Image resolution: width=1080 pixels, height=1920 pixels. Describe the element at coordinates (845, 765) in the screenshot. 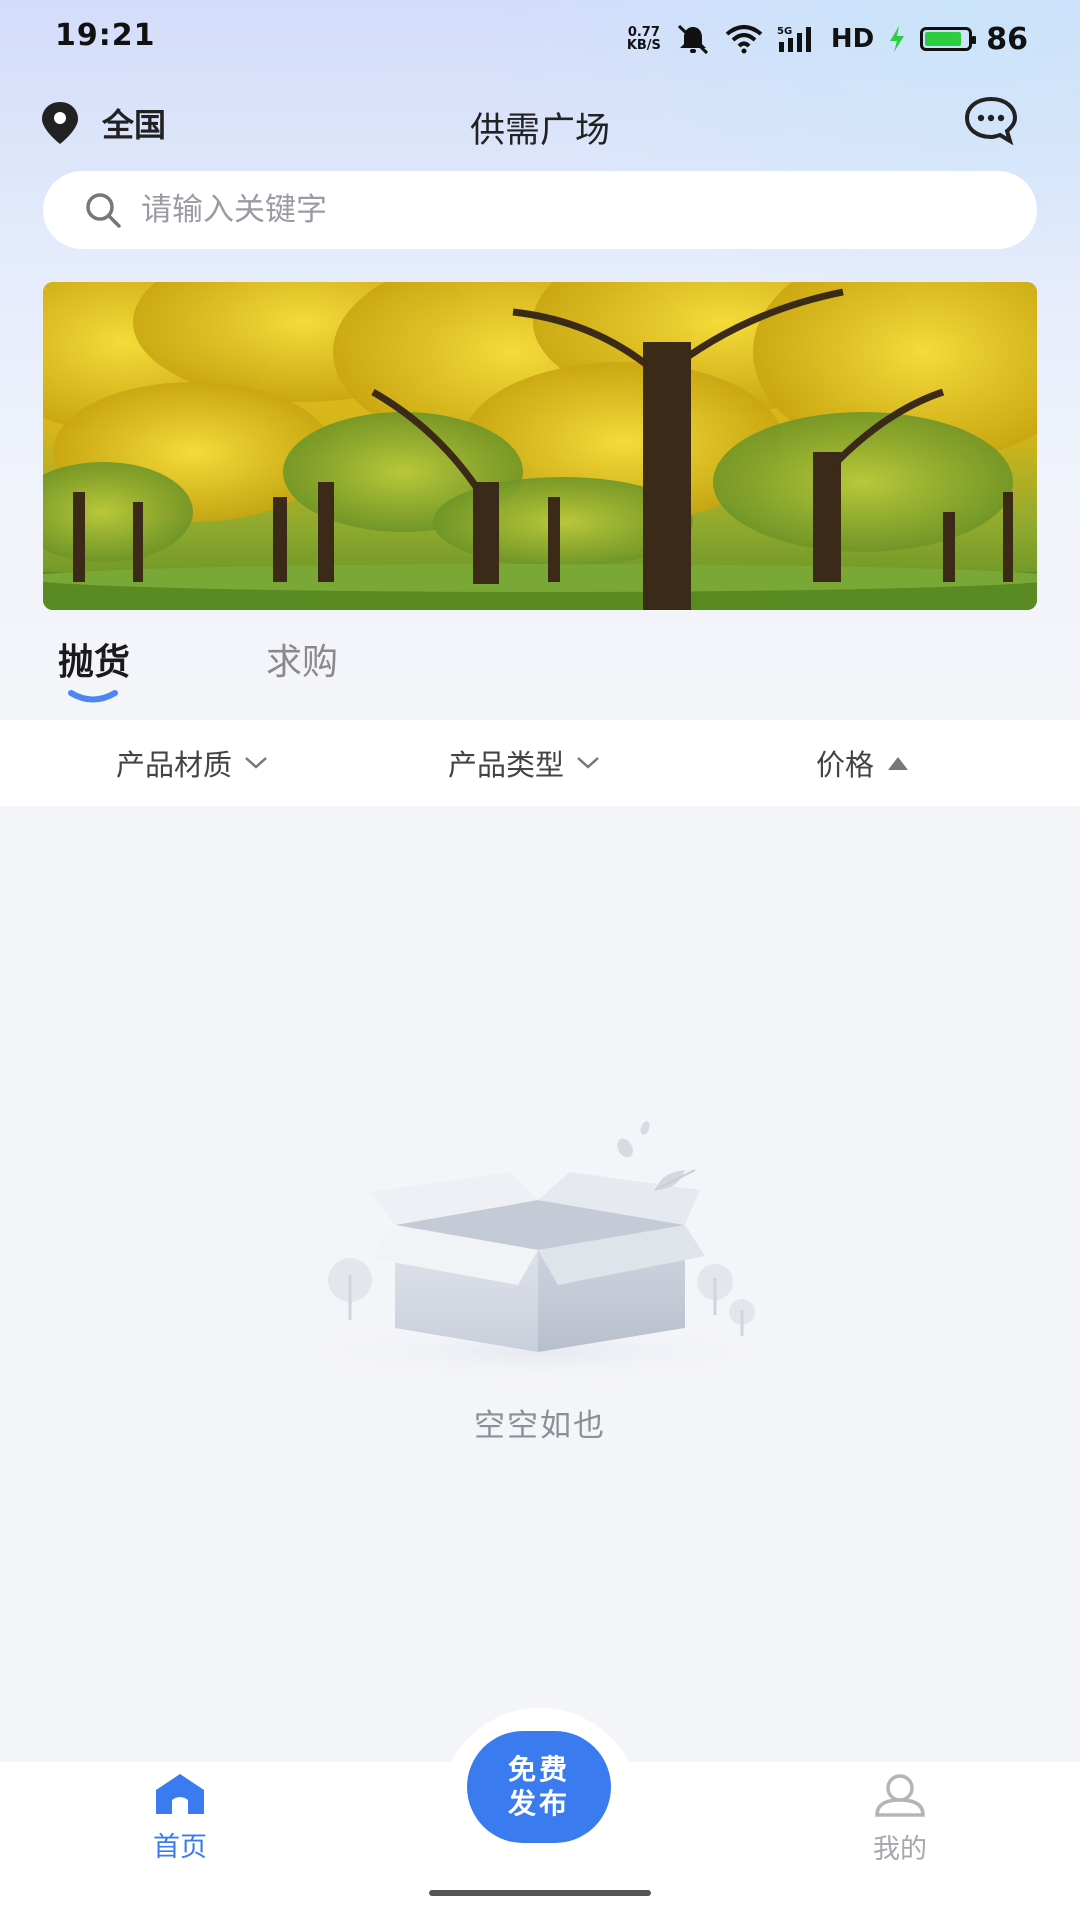

I see `filter-price-label: 价格` at that location.